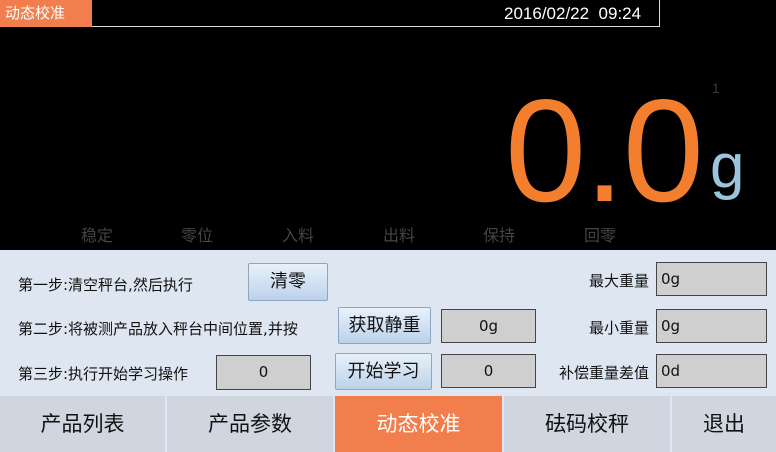  What do you see at coordinates (158, 329) in the screenshot?
I see `step2-label: 第二步:将被测产品放入秤台中间位置,并按` at bounding box center [158, 329].